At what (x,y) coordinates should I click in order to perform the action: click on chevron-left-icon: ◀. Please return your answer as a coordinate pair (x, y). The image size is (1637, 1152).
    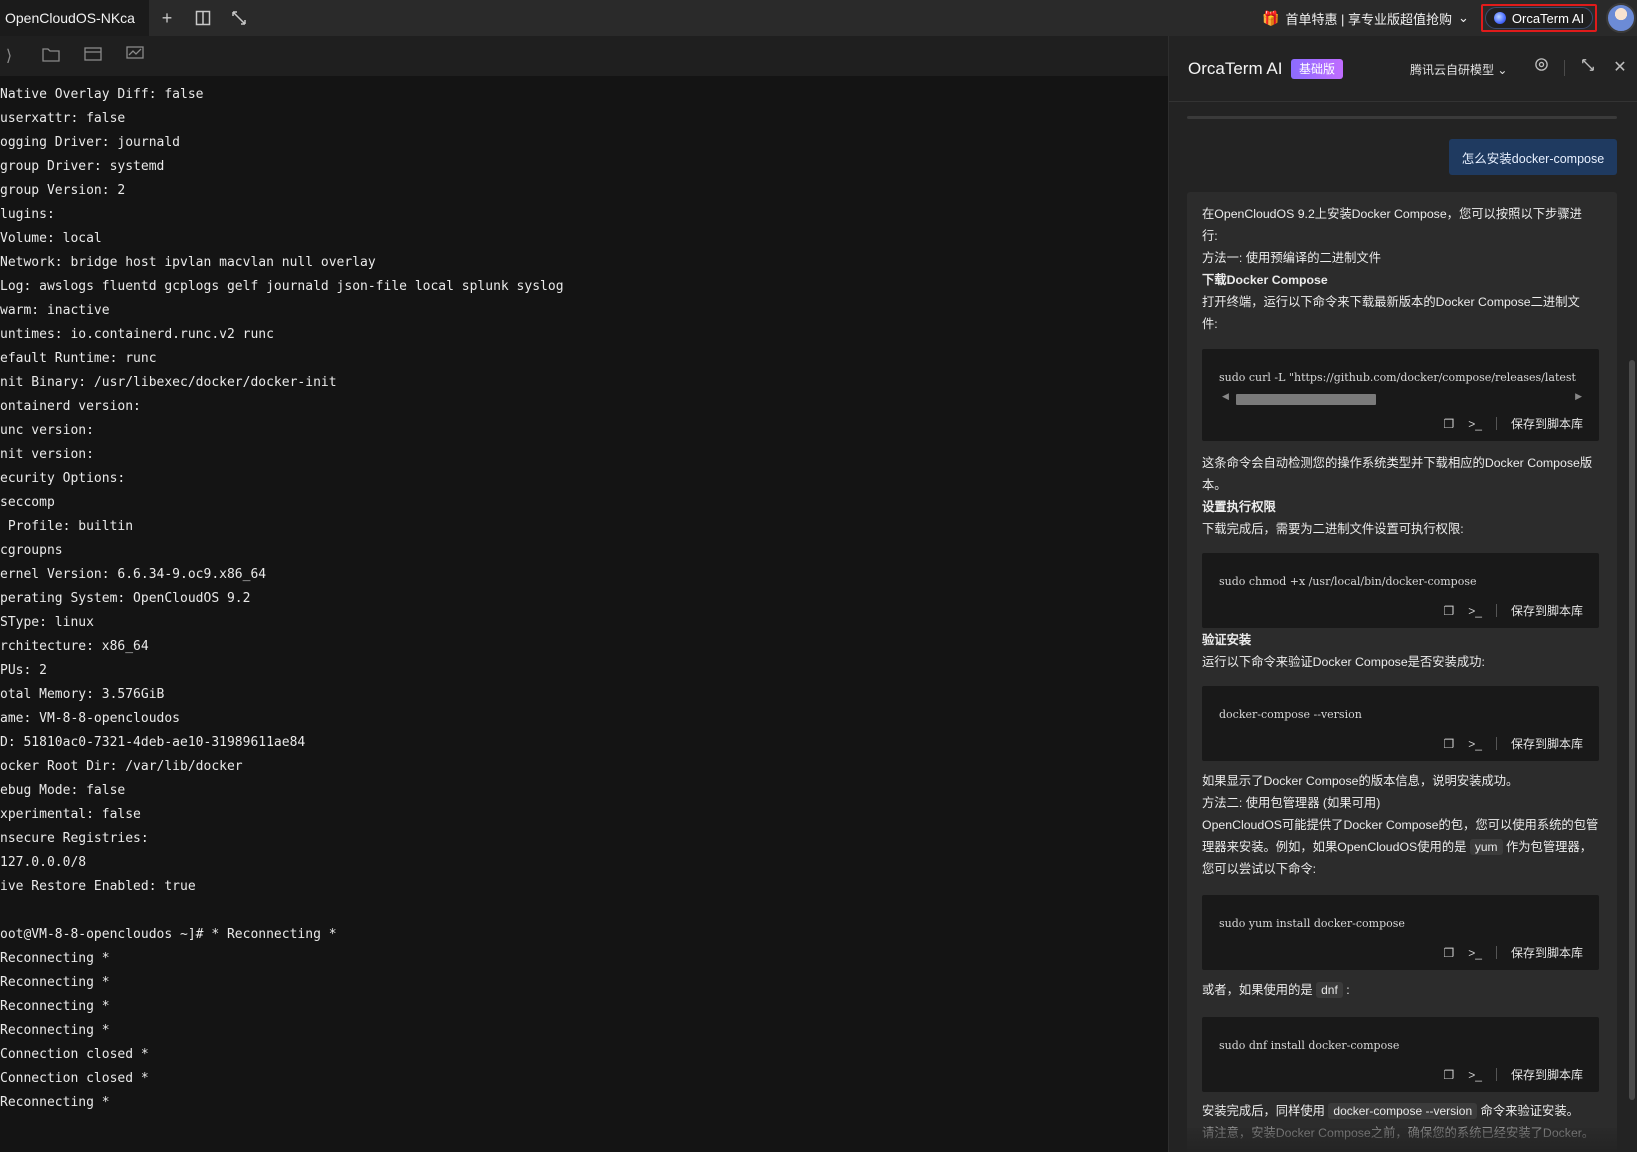
    Looking at the image, I should click on (1225, 396).